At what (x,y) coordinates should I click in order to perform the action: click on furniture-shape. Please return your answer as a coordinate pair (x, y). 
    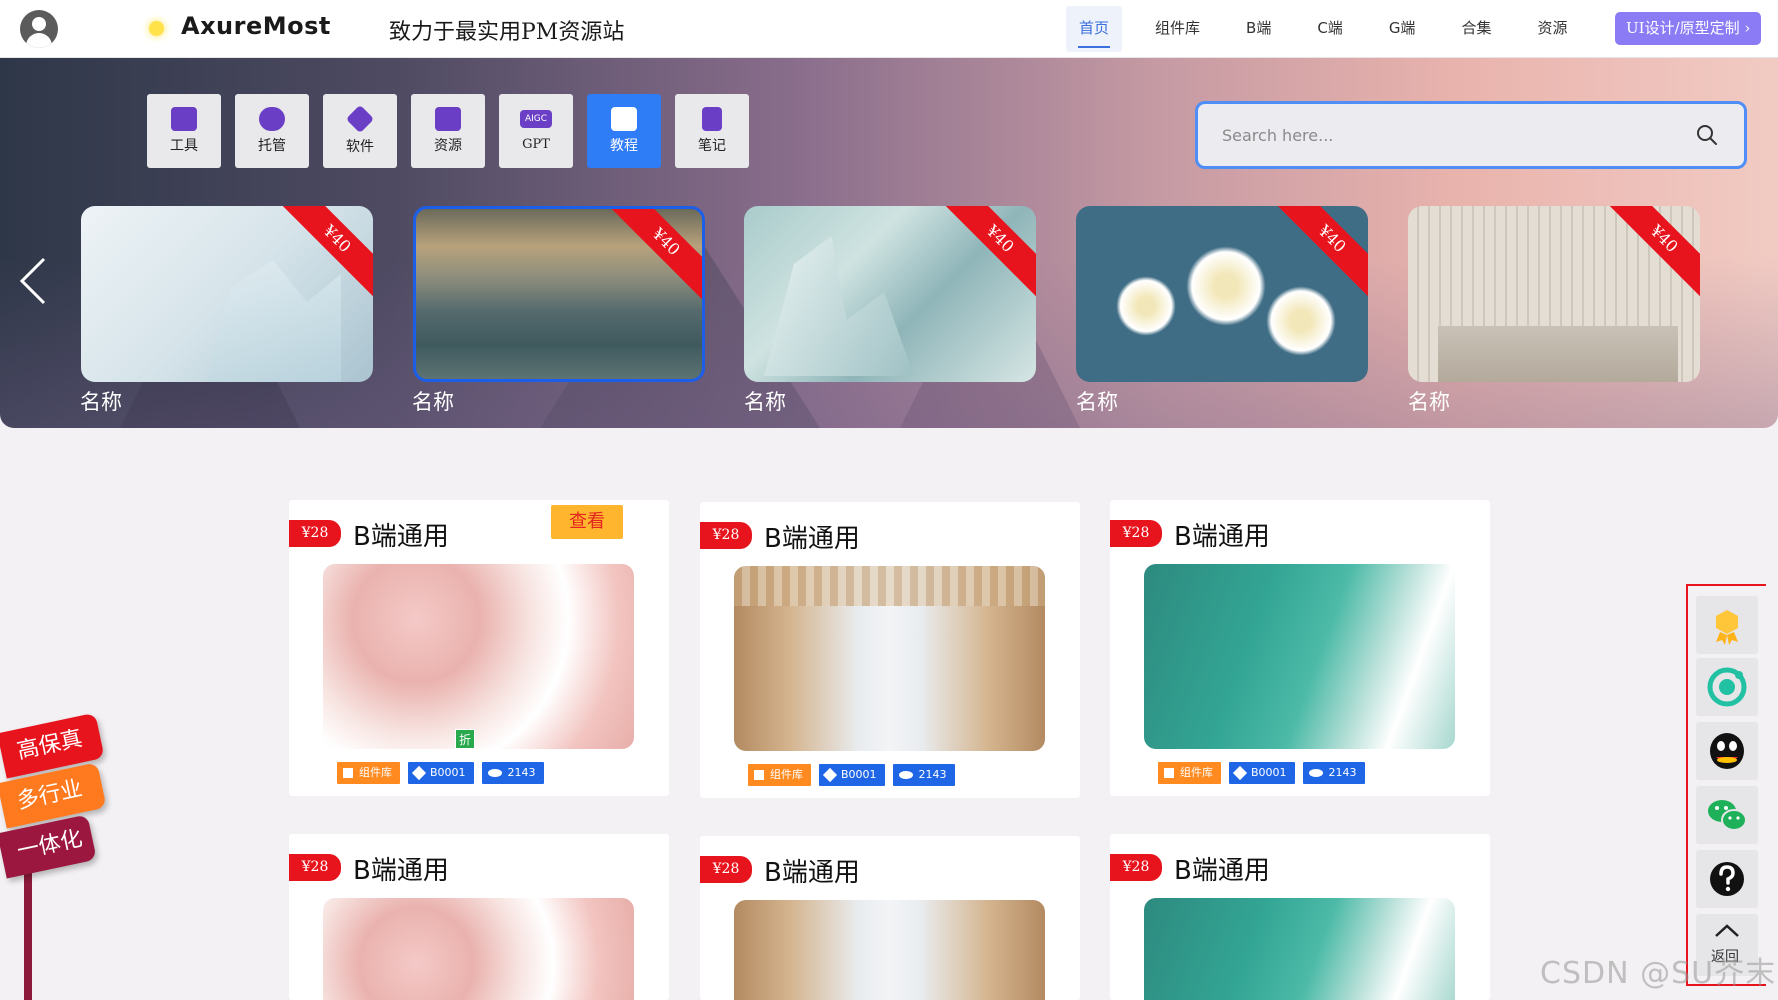
    Looking at the image, I should click on (1558, 354).